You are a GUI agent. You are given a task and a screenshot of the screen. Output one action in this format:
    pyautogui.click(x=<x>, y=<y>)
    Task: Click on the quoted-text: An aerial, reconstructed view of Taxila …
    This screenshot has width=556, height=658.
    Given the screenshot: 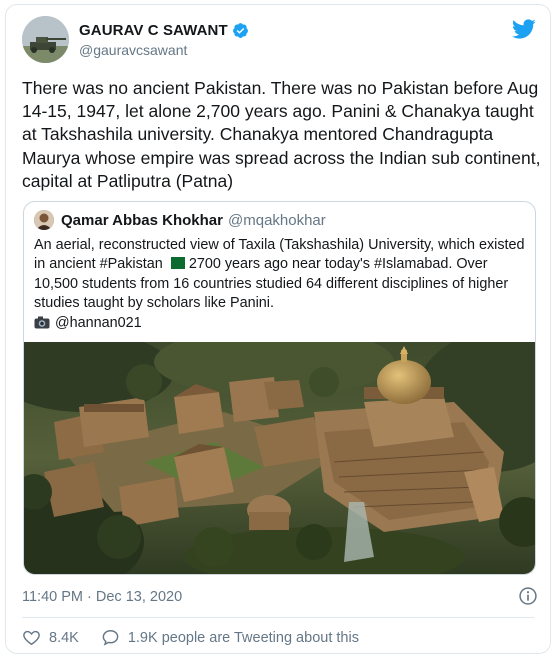 What is the action you would take?
    pyautogui.click(x=281, y=284)
    